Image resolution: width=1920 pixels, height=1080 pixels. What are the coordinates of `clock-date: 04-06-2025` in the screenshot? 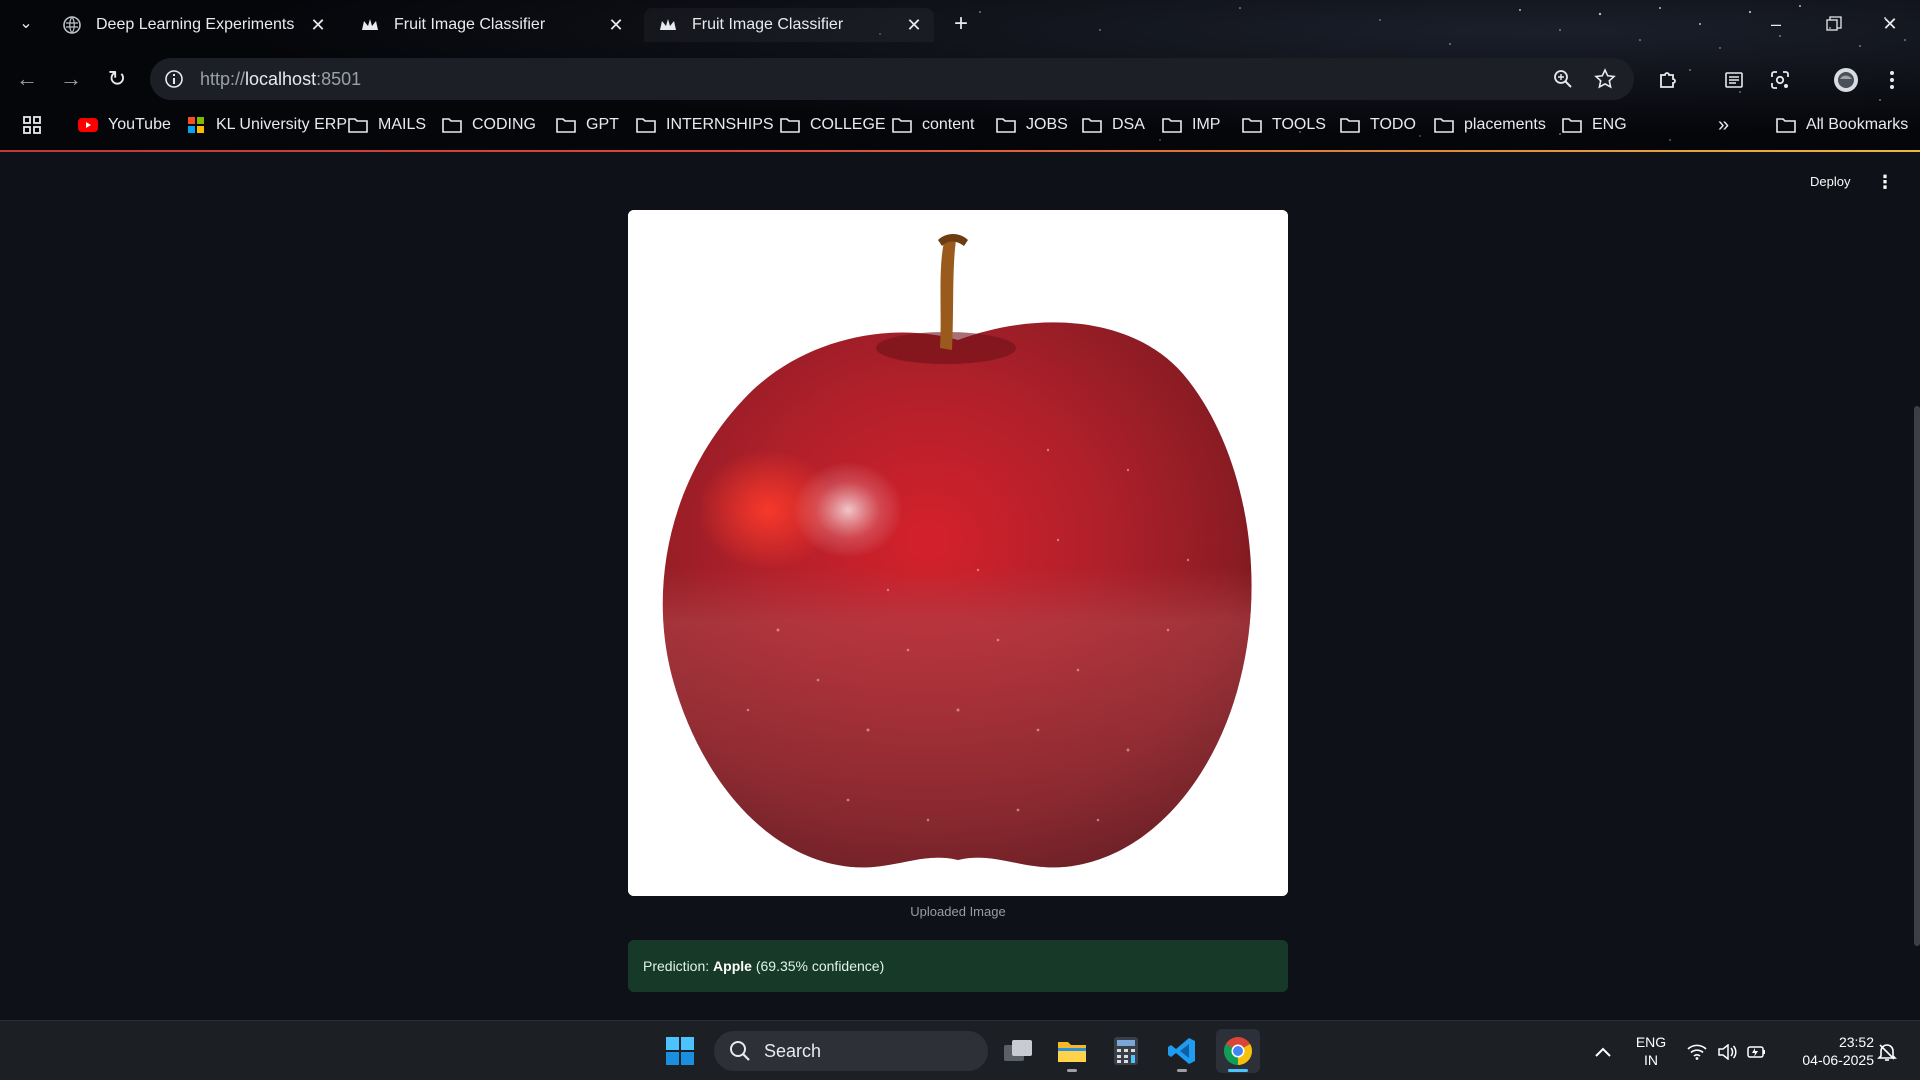 It's located at (1838, 1060).